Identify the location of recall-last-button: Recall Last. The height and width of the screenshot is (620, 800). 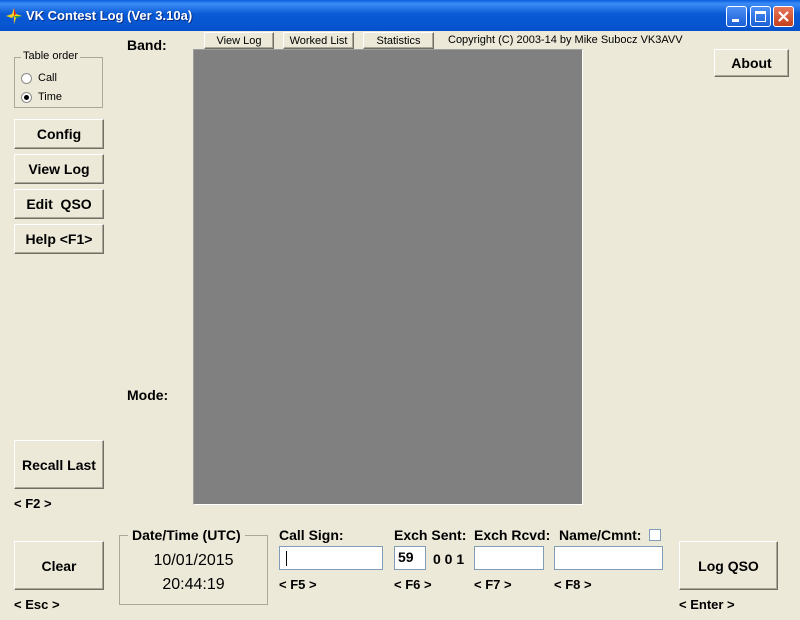
(59, 464).